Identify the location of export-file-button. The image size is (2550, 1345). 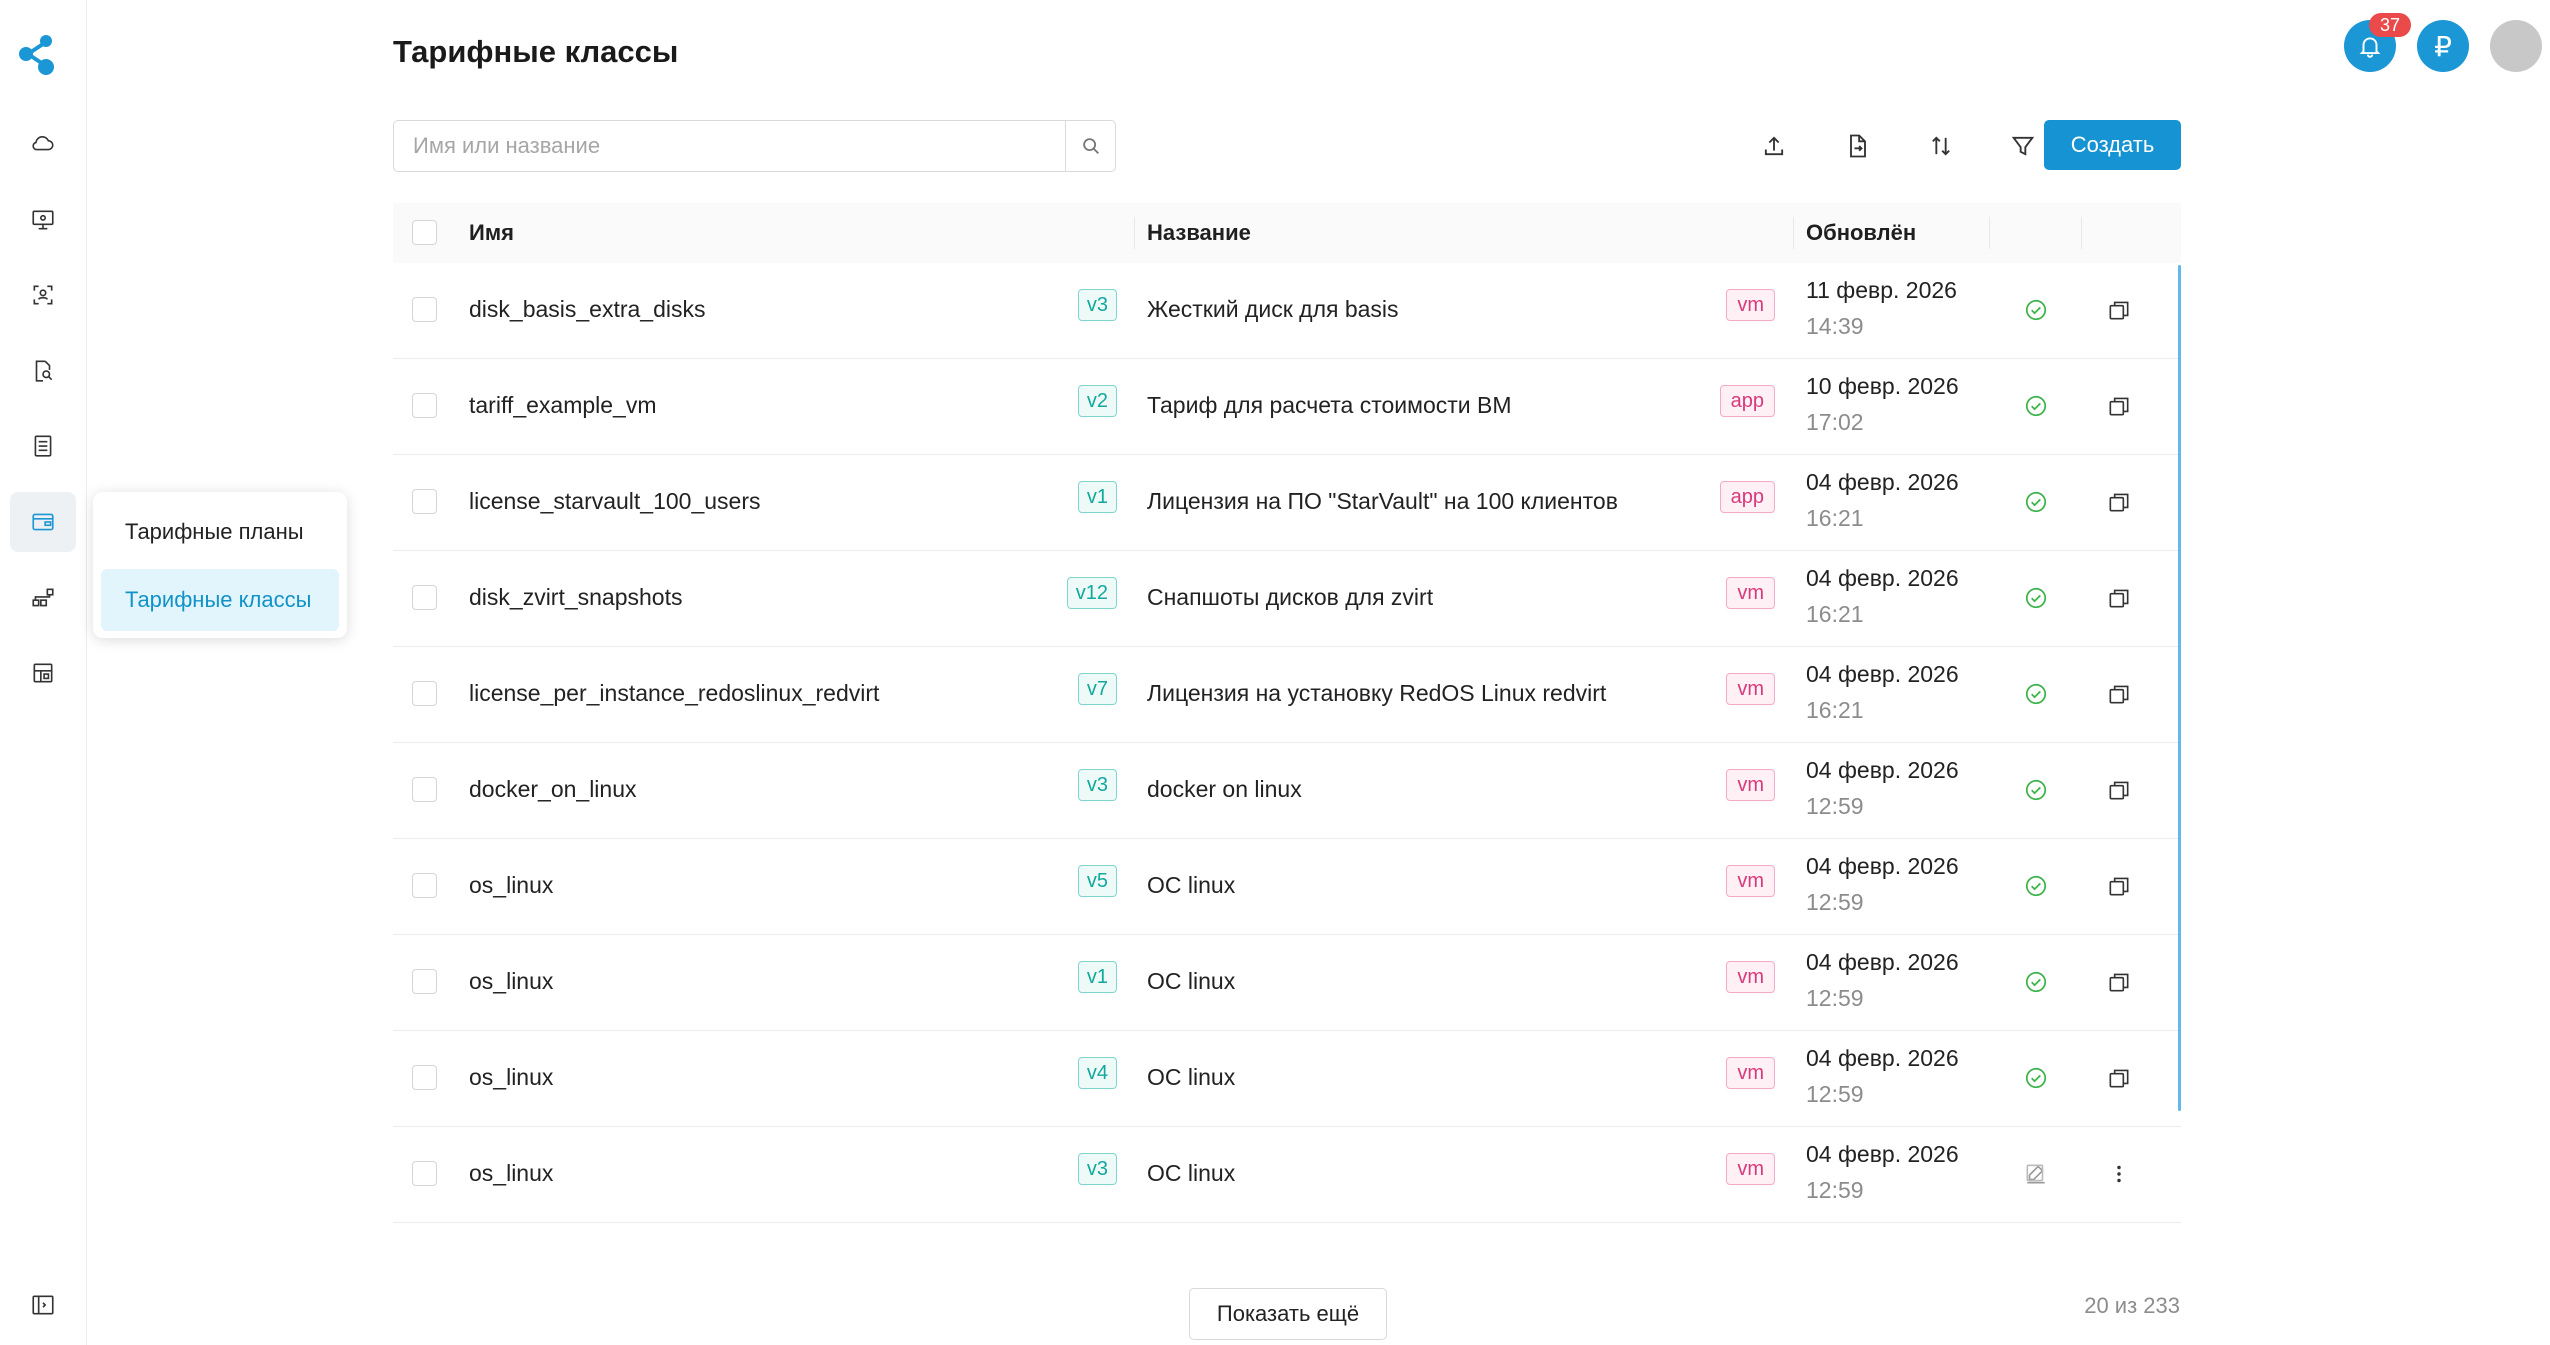
(1858, 146).